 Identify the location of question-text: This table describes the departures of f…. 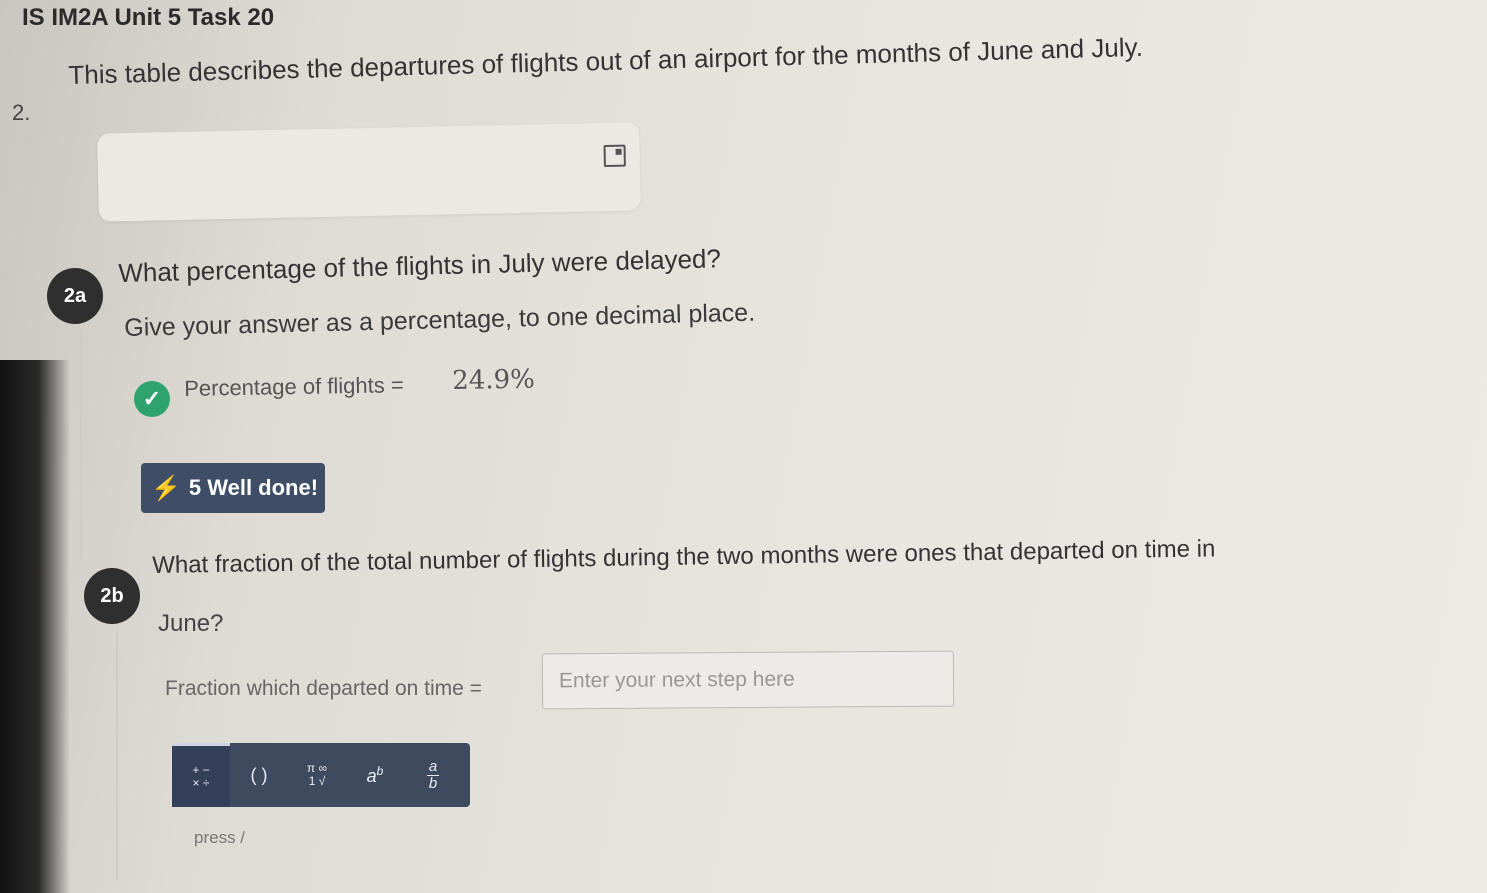
(606, 60).